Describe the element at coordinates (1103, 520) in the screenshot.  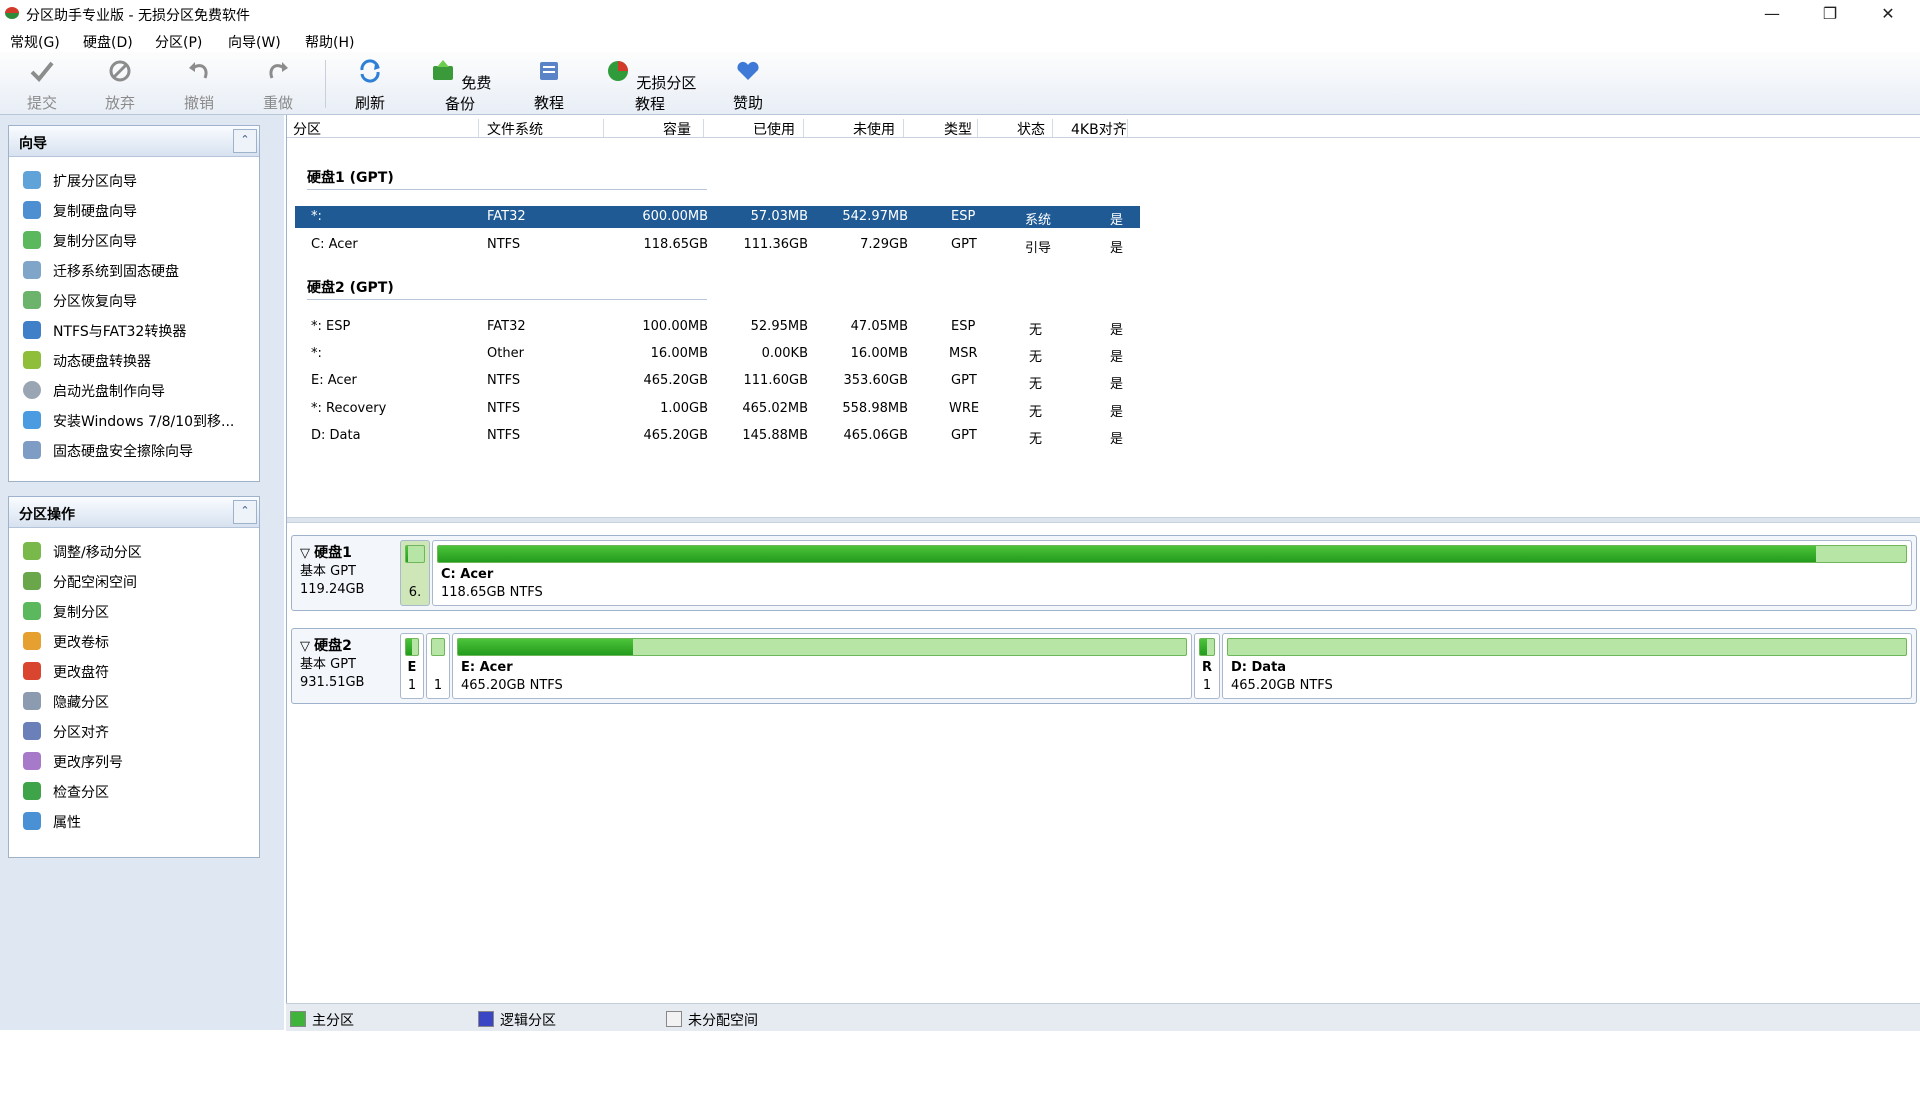
I see `pane-splitter` at that location.